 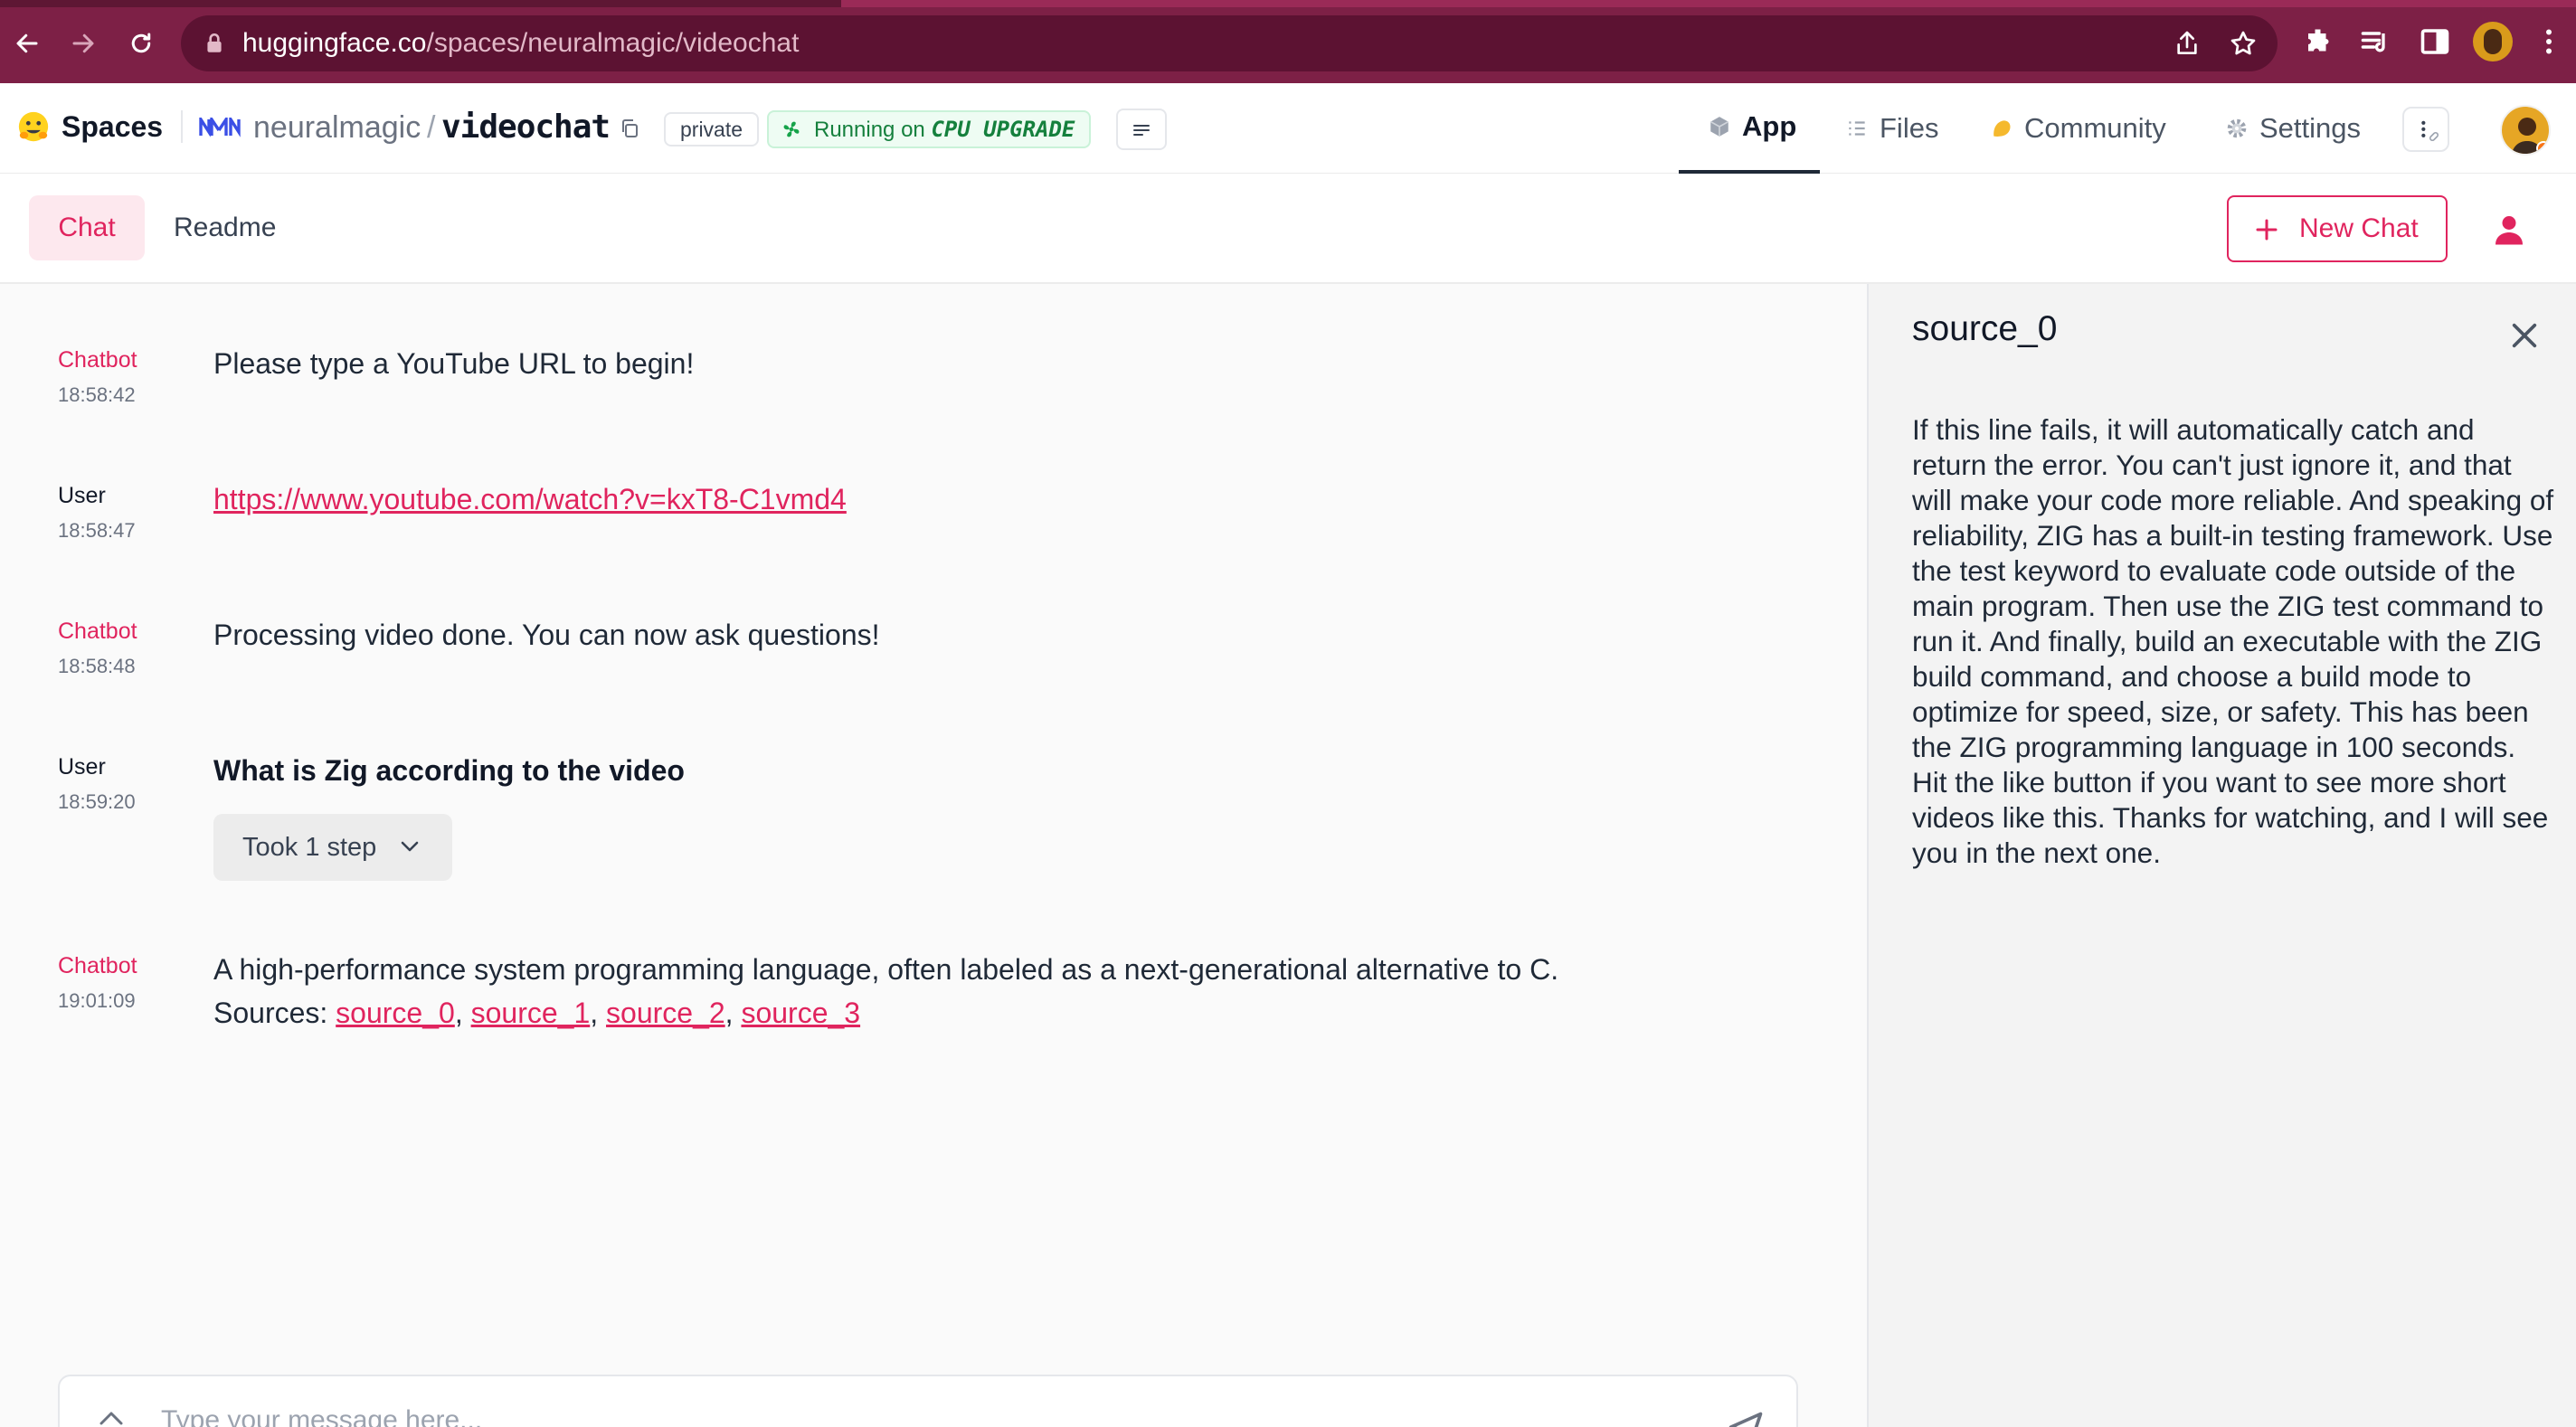 I want to click on tab-settings: Settings, so click(x=2293, y=129).